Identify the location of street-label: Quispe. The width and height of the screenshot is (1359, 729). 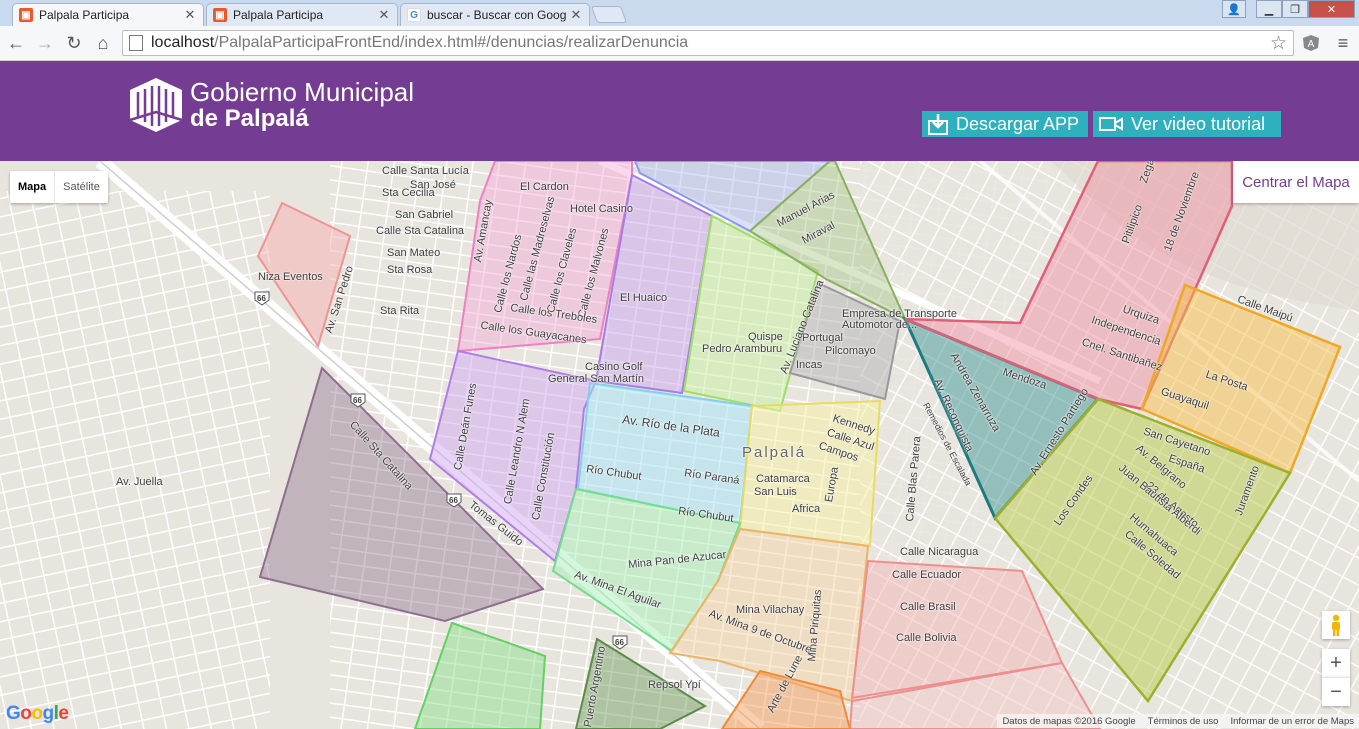
(765, 337).